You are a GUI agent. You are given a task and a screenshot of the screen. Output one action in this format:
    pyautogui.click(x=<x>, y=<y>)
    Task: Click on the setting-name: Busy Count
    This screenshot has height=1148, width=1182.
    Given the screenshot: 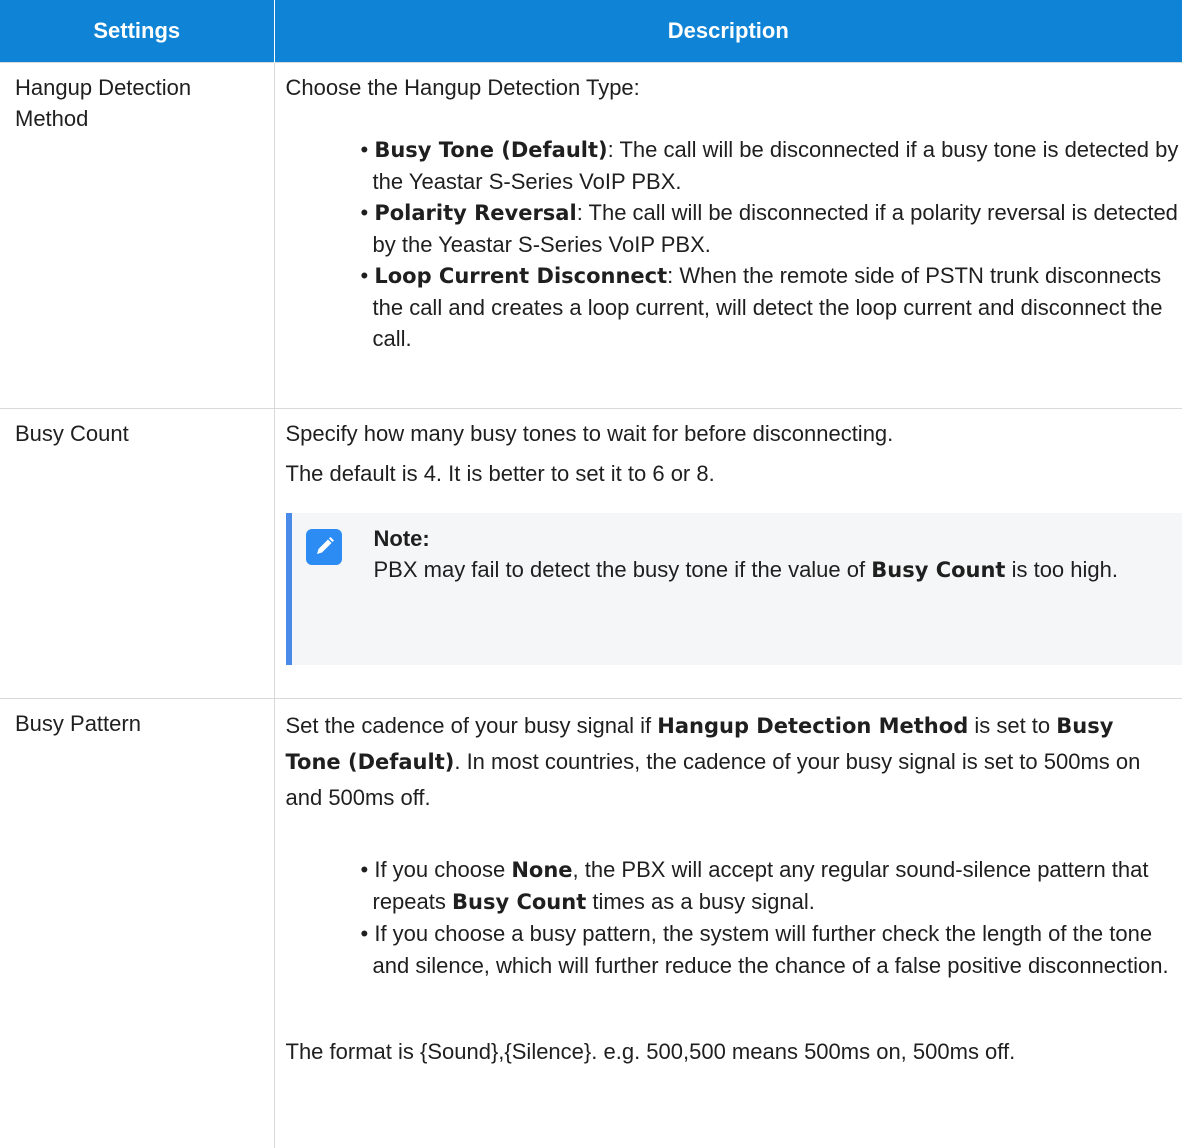 What is the action you would take?
    pyautogui.click(x=137, y=554)
    